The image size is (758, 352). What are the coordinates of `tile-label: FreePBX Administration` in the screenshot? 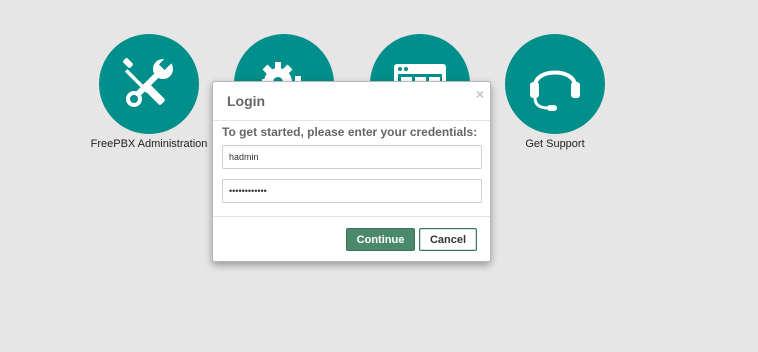 It's located at (149, 144).